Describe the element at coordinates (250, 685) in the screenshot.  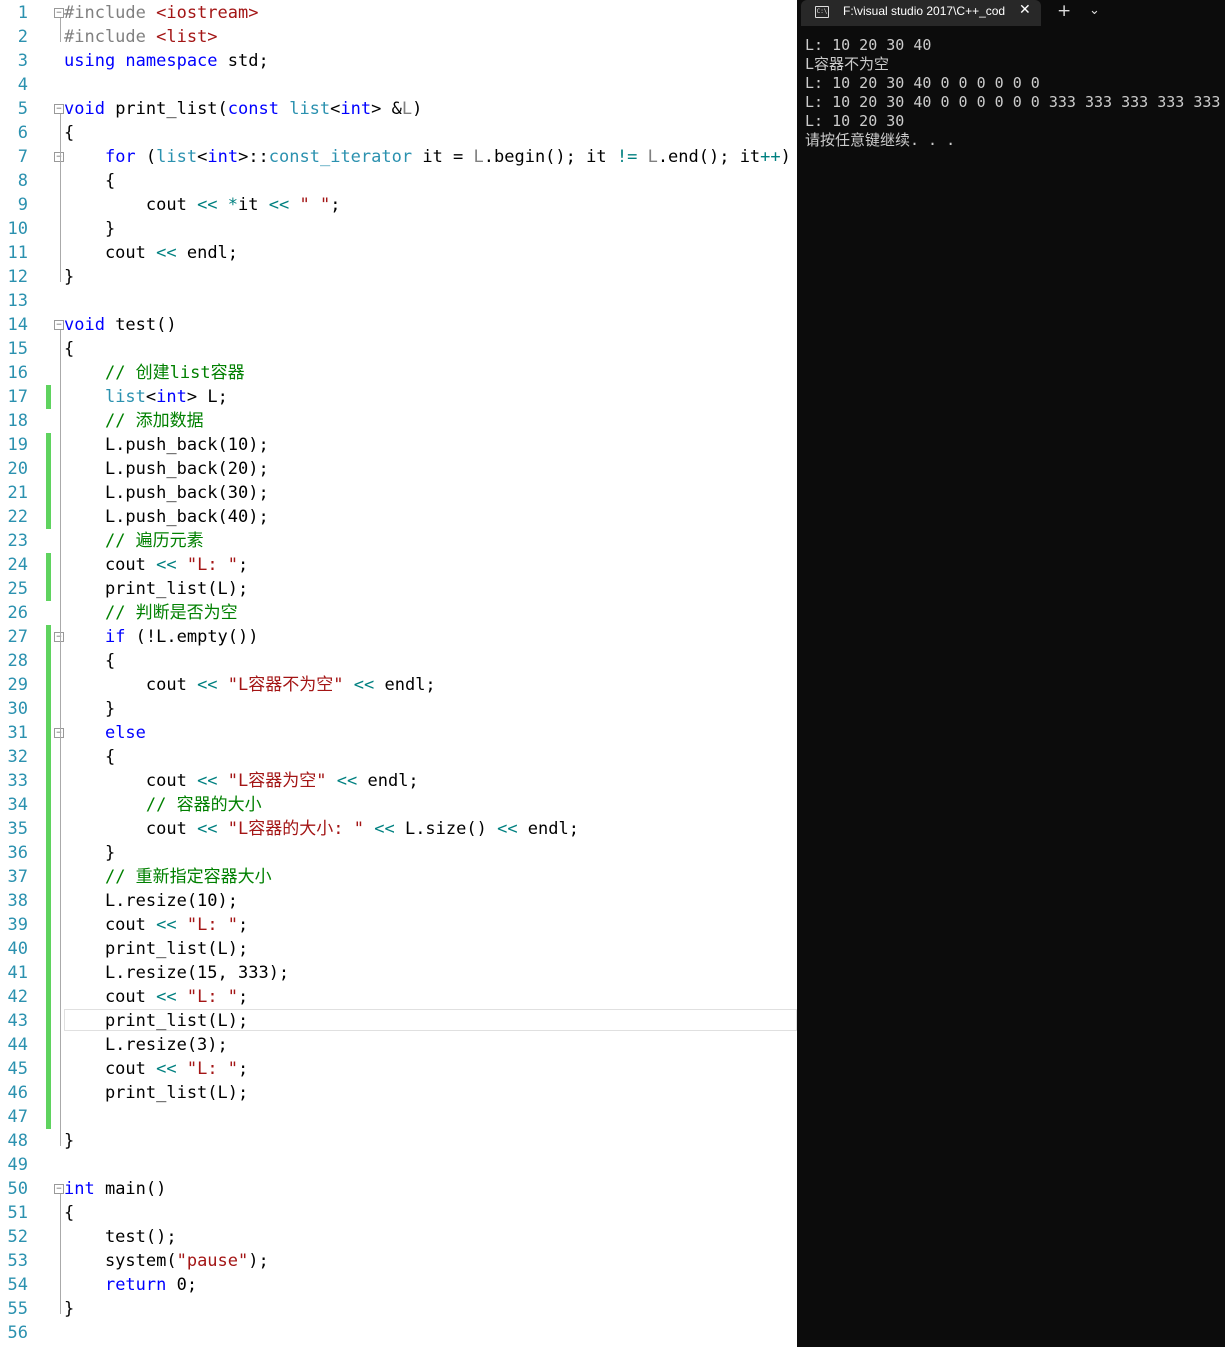
I see `code-text: cout << "L容器不为空" << endl;` at that location.